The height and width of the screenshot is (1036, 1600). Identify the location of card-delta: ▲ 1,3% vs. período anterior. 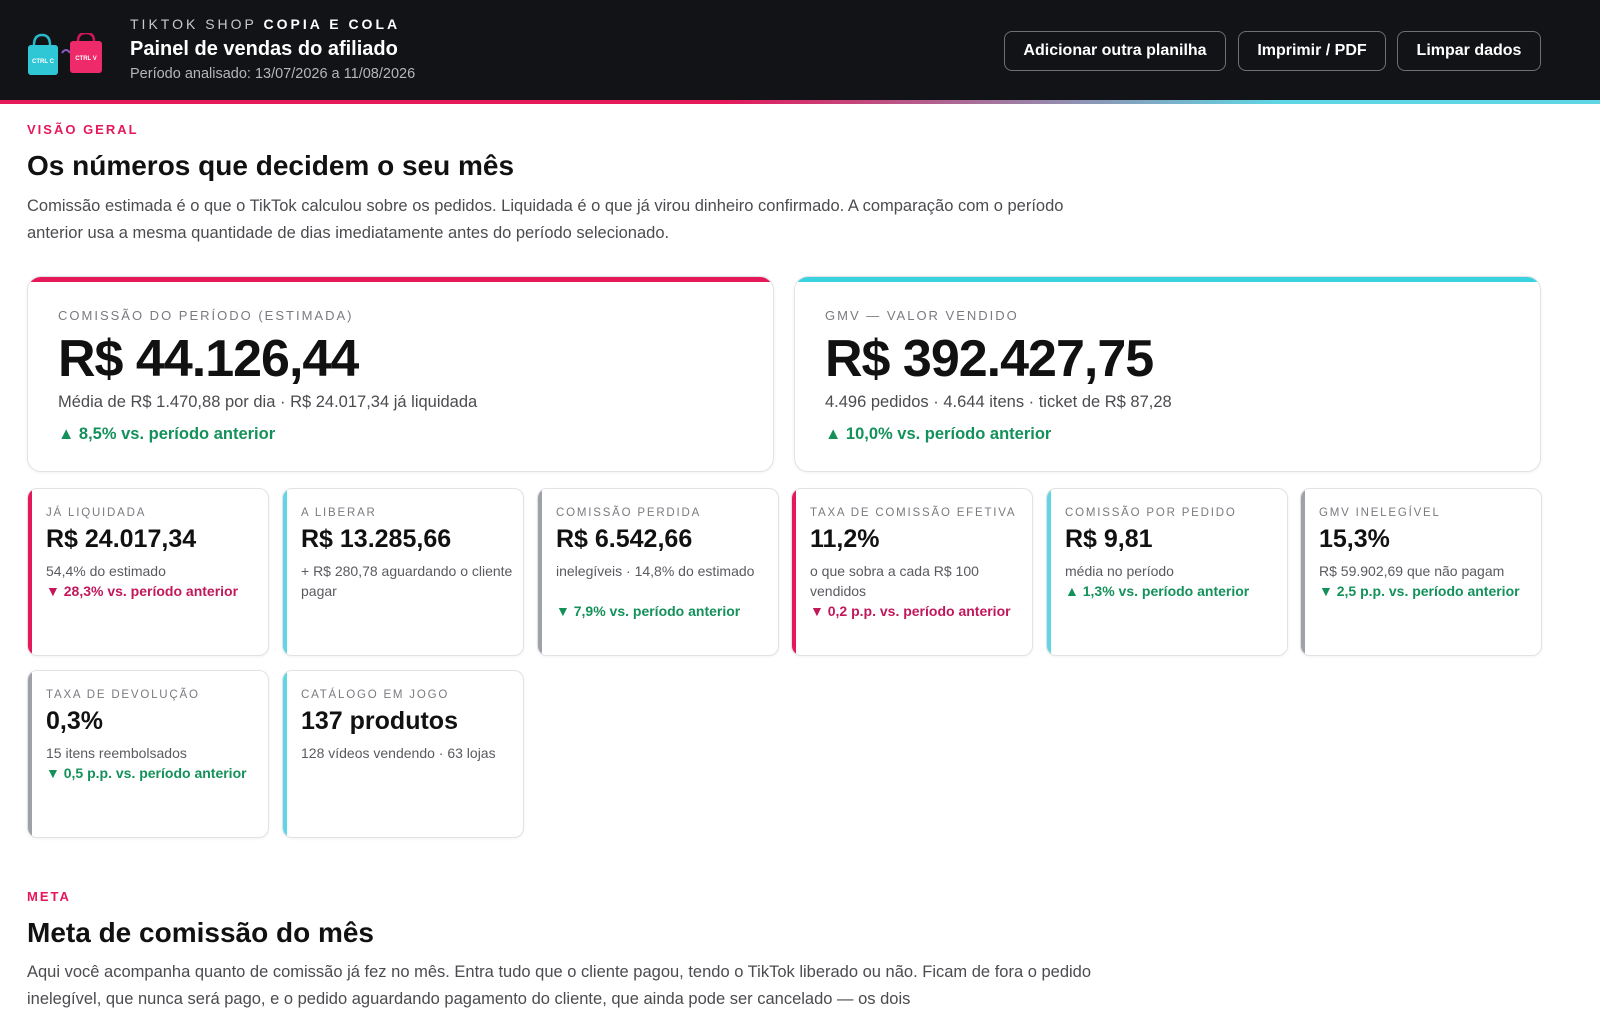
(1157, 591).